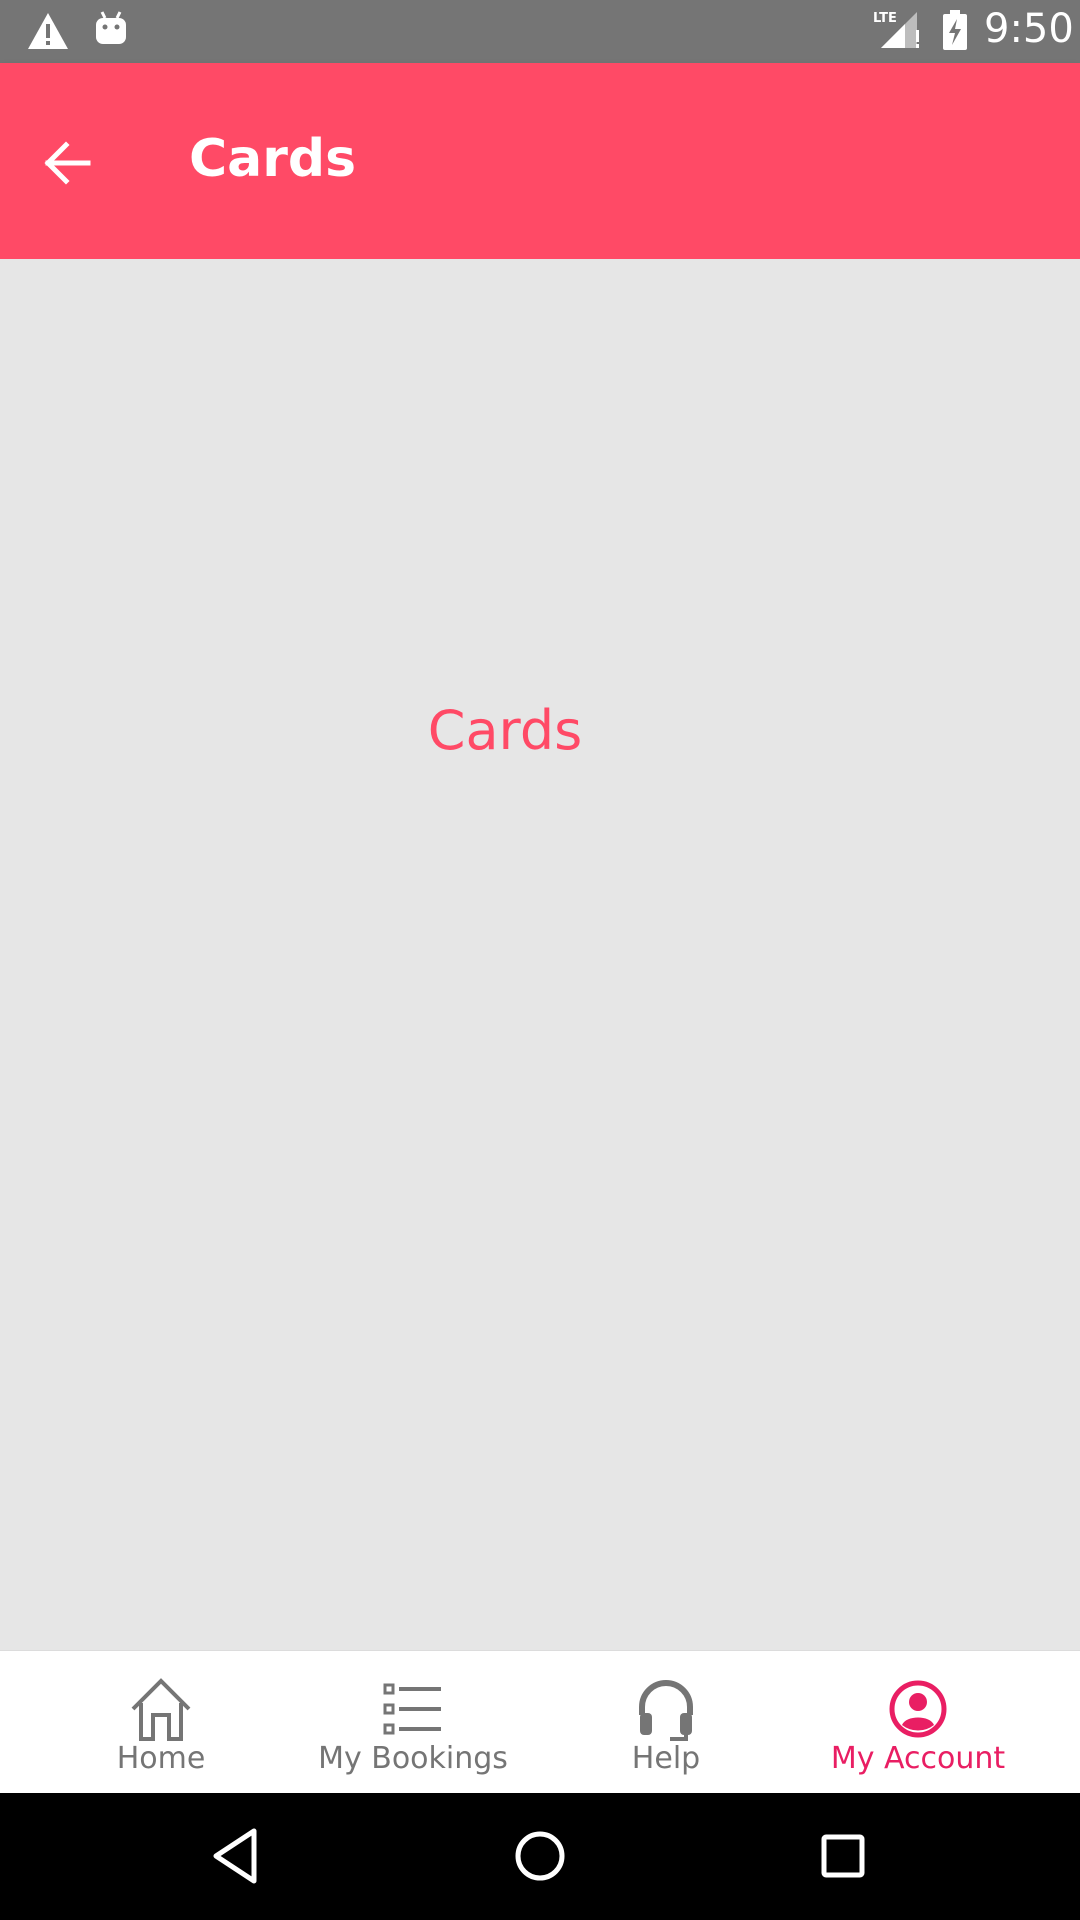 The width and height of the screenshot is (1080, 1920). Describe the element at coordinates (955, 30) in the screenshot. I see `battery-charging-icon` at that location.